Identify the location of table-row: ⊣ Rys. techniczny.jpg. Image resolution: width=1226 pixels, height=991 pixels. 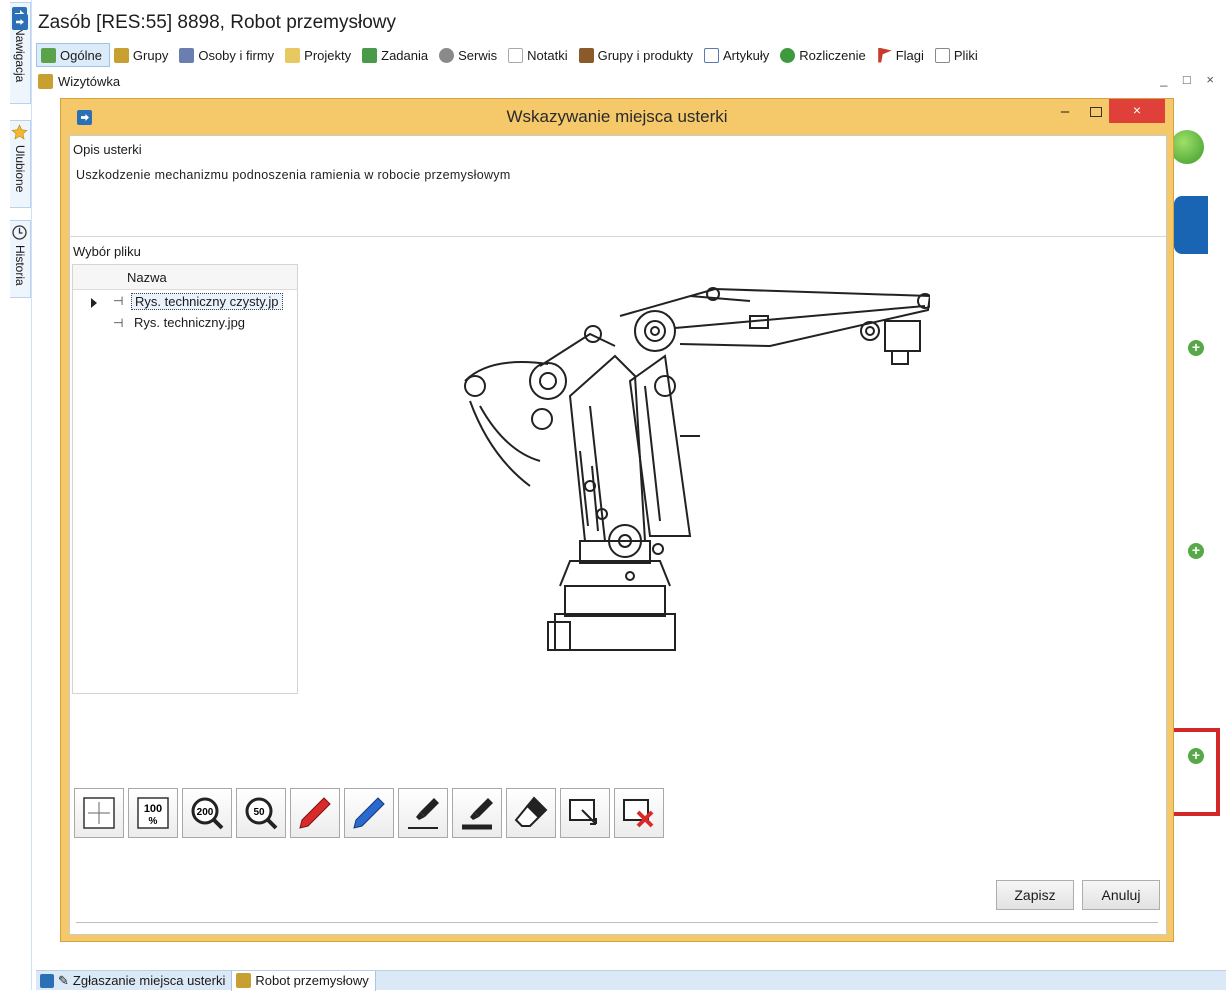
(185, 324).